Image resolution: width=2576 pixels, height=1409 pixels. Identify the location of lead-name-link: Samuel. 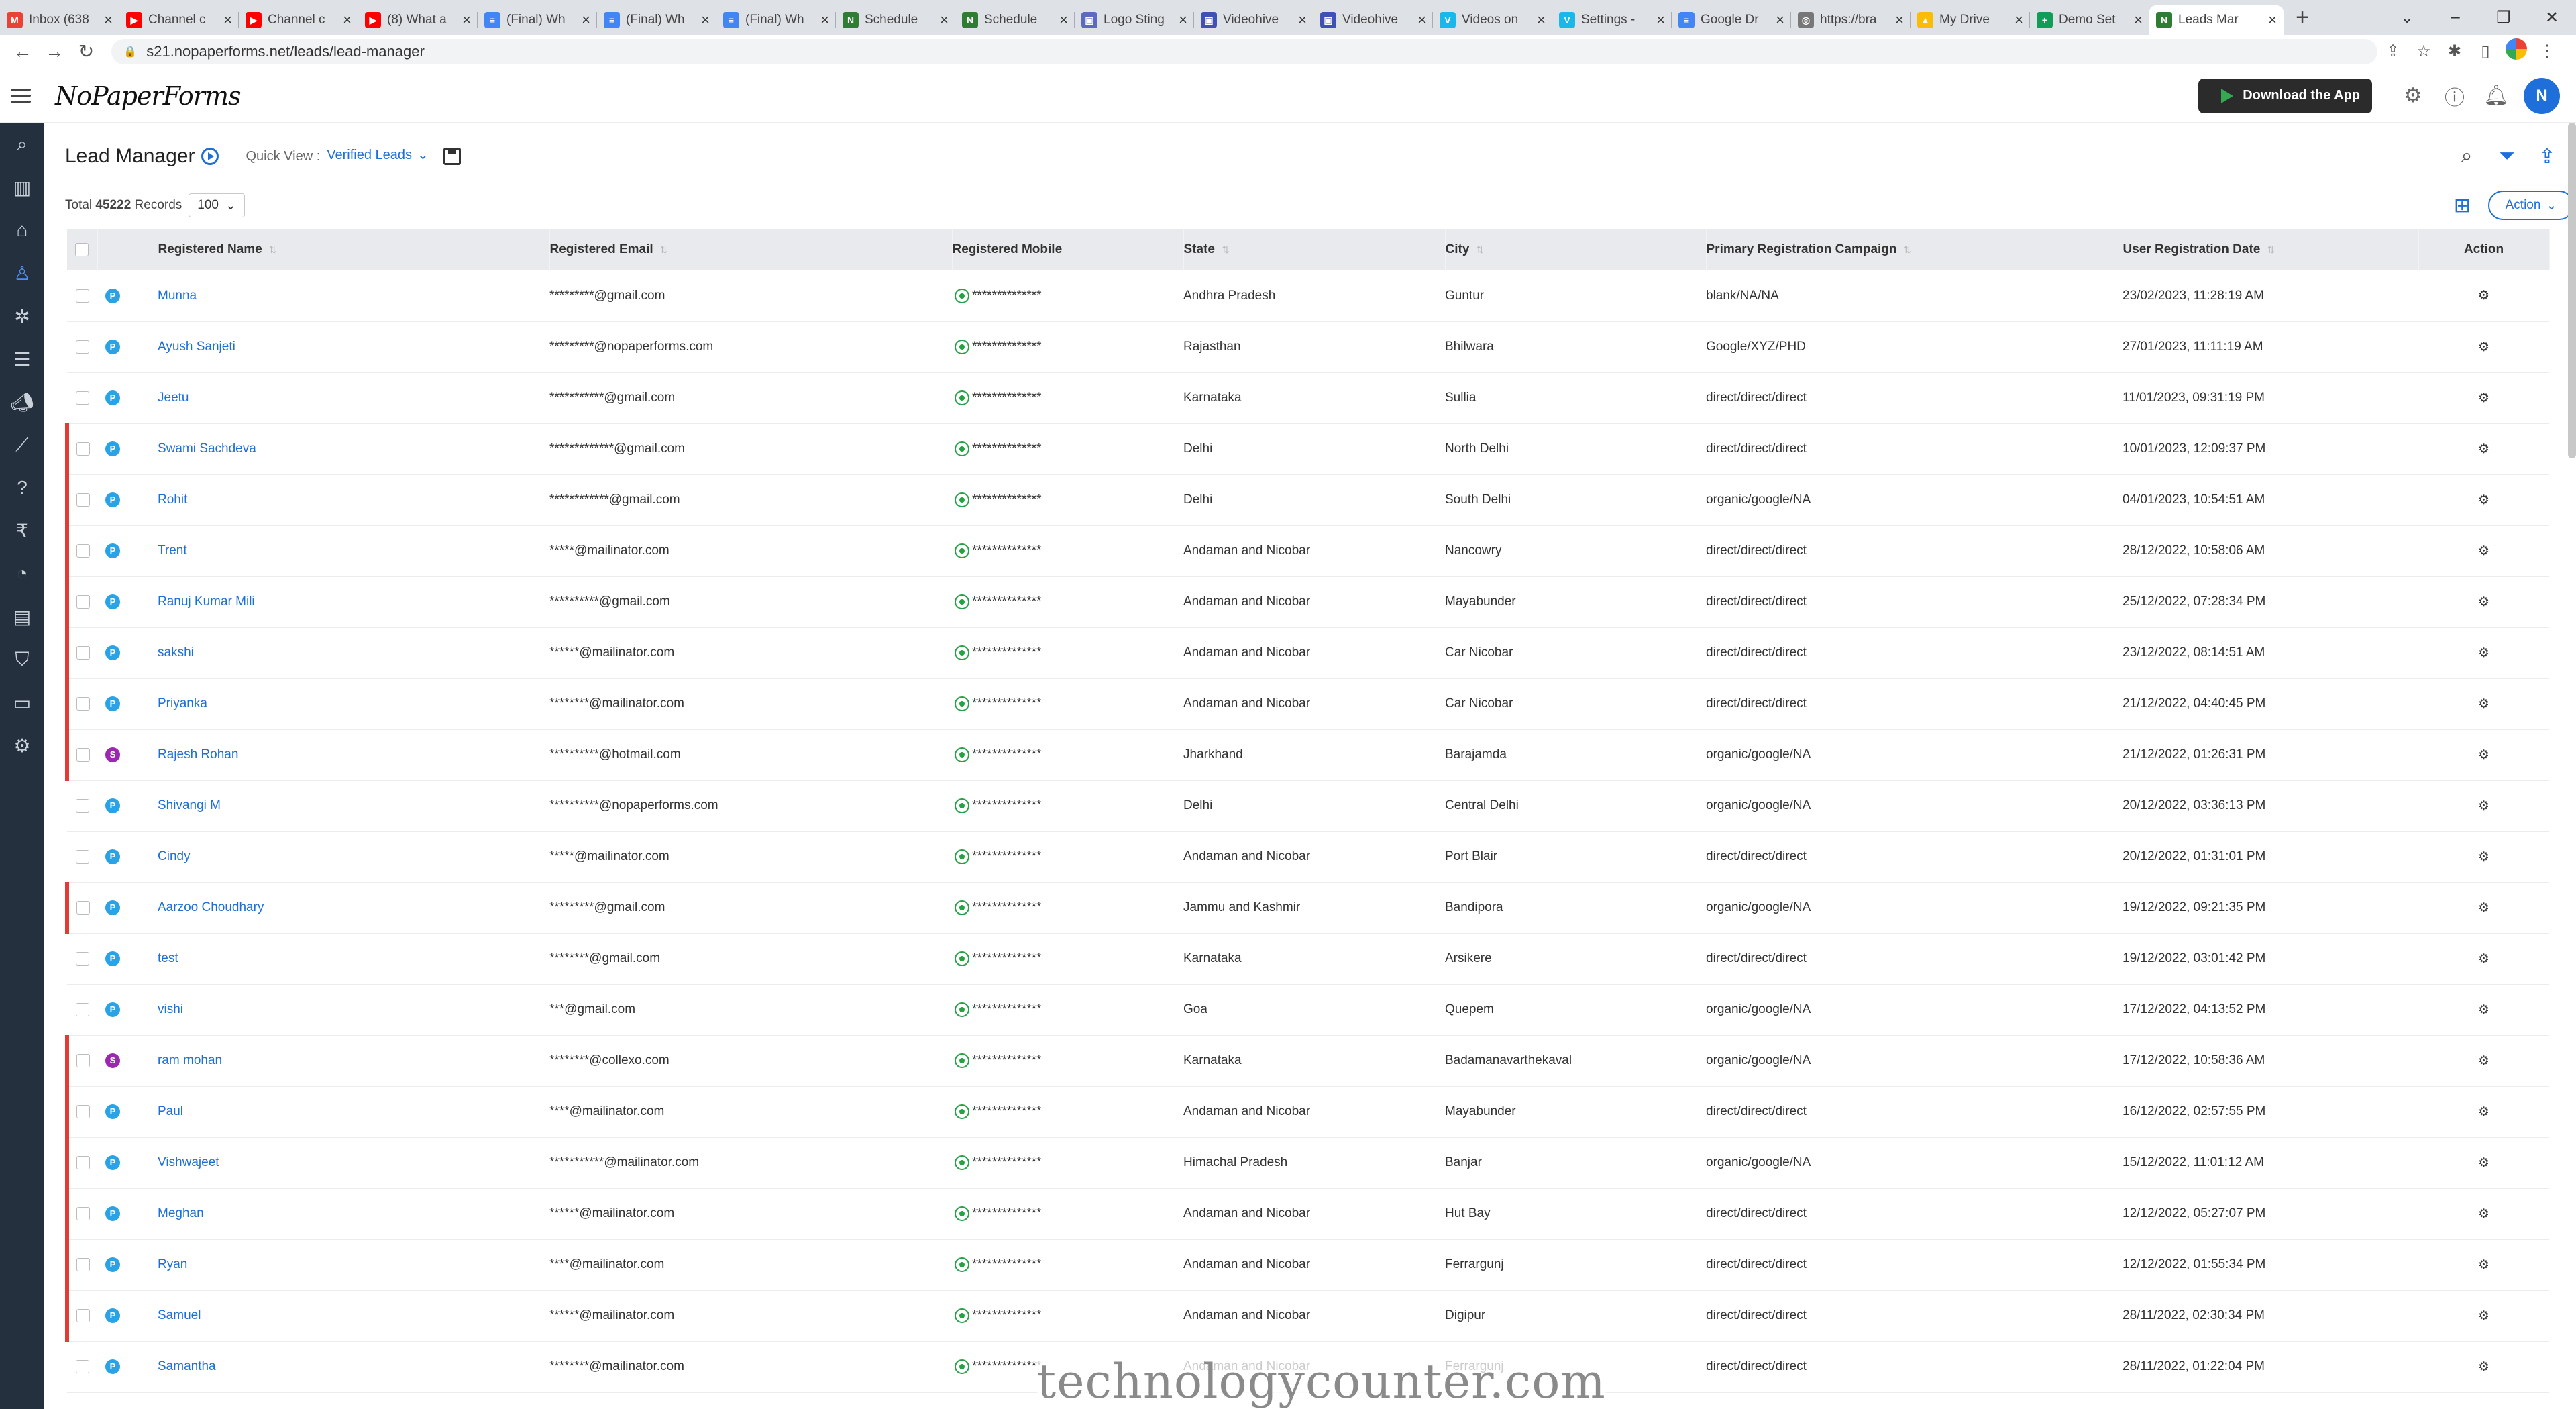
(179, 1315).